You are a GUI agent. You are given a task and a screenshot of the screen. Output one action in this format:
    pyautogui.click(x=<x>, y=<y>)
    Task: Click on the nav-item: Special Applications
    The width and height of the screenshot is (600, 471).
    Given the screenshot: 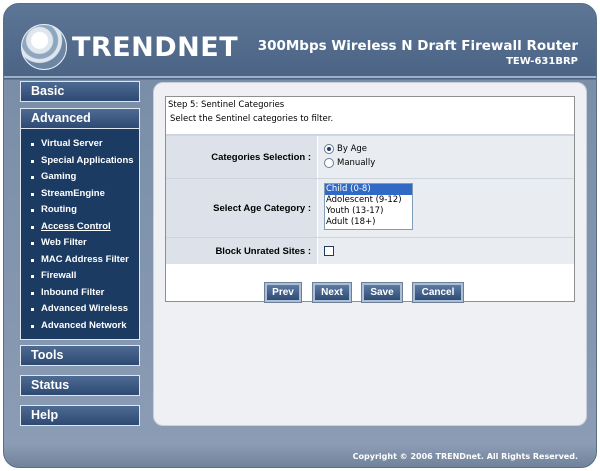 What is the action you would take?
    pyautogui.click(x=80, y=161)
    